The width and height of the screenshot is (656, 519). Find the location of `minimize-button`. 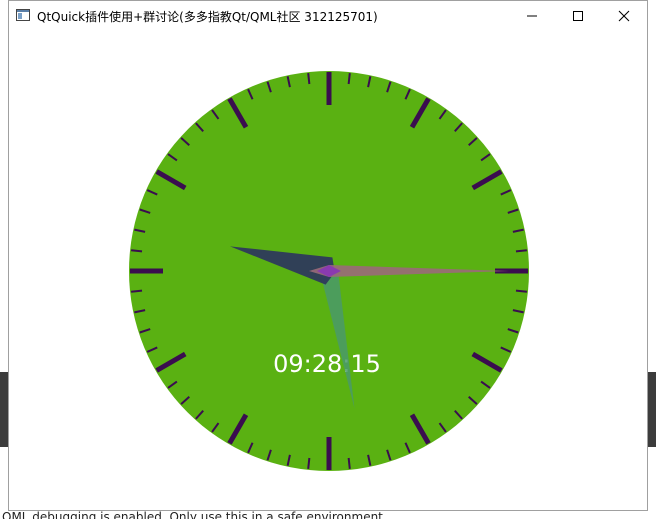

minimize-button is located at coordinates (532, 16).